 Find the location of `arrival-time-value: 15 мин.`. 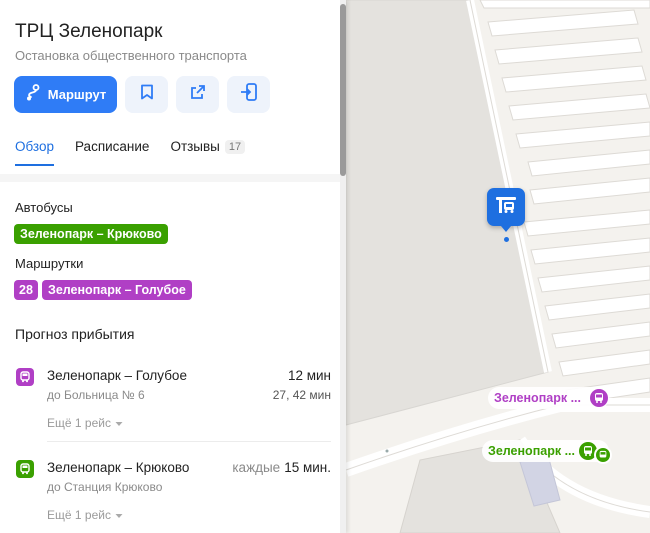

arrival-time-value: 15 мин. is located at coordinates (307, 467).